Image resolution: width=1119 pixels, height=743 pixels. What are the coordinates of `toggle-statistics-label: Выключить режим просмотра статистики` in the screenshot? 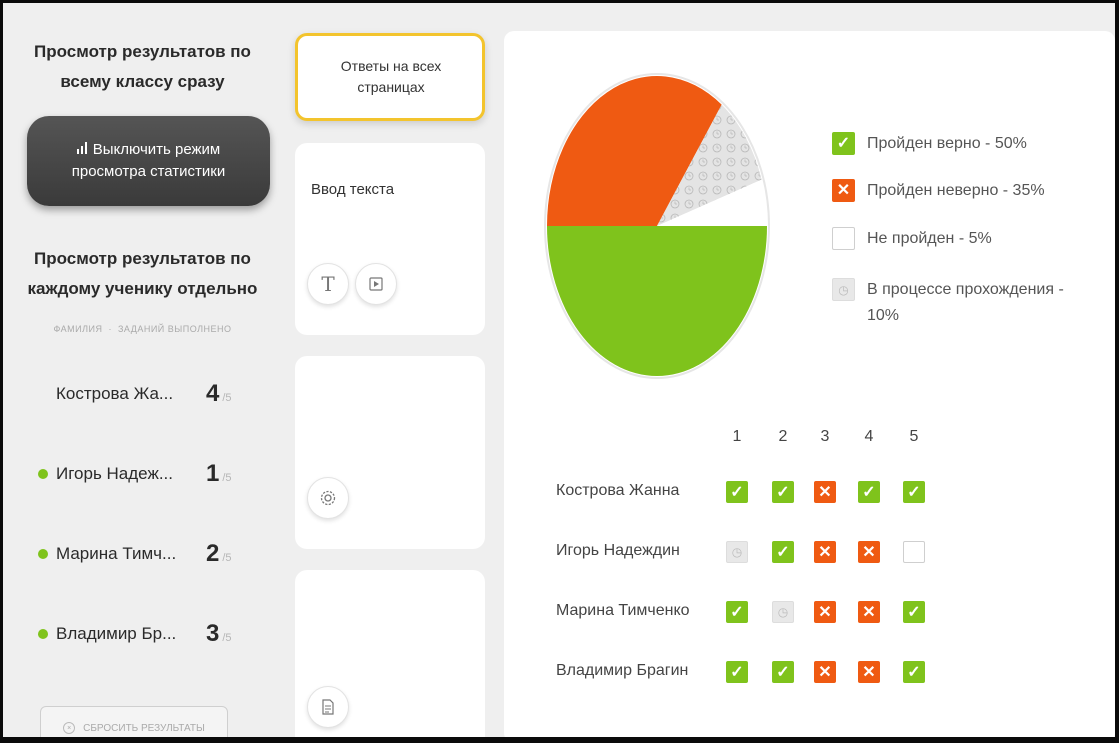 It's located at (148, 160).